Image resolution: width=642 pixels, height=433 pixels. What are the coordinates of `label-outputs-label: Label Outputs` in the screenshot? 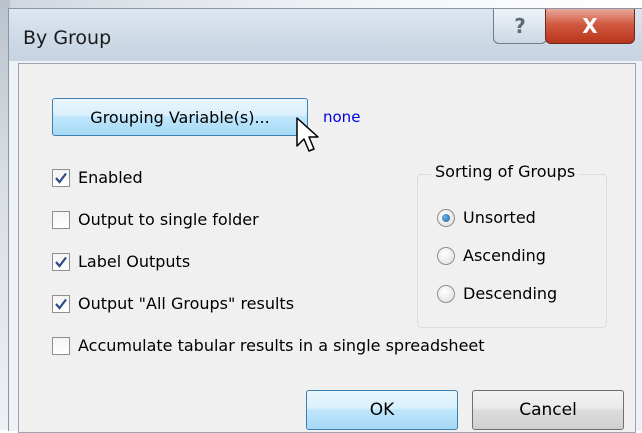 It's located at (134, 261).